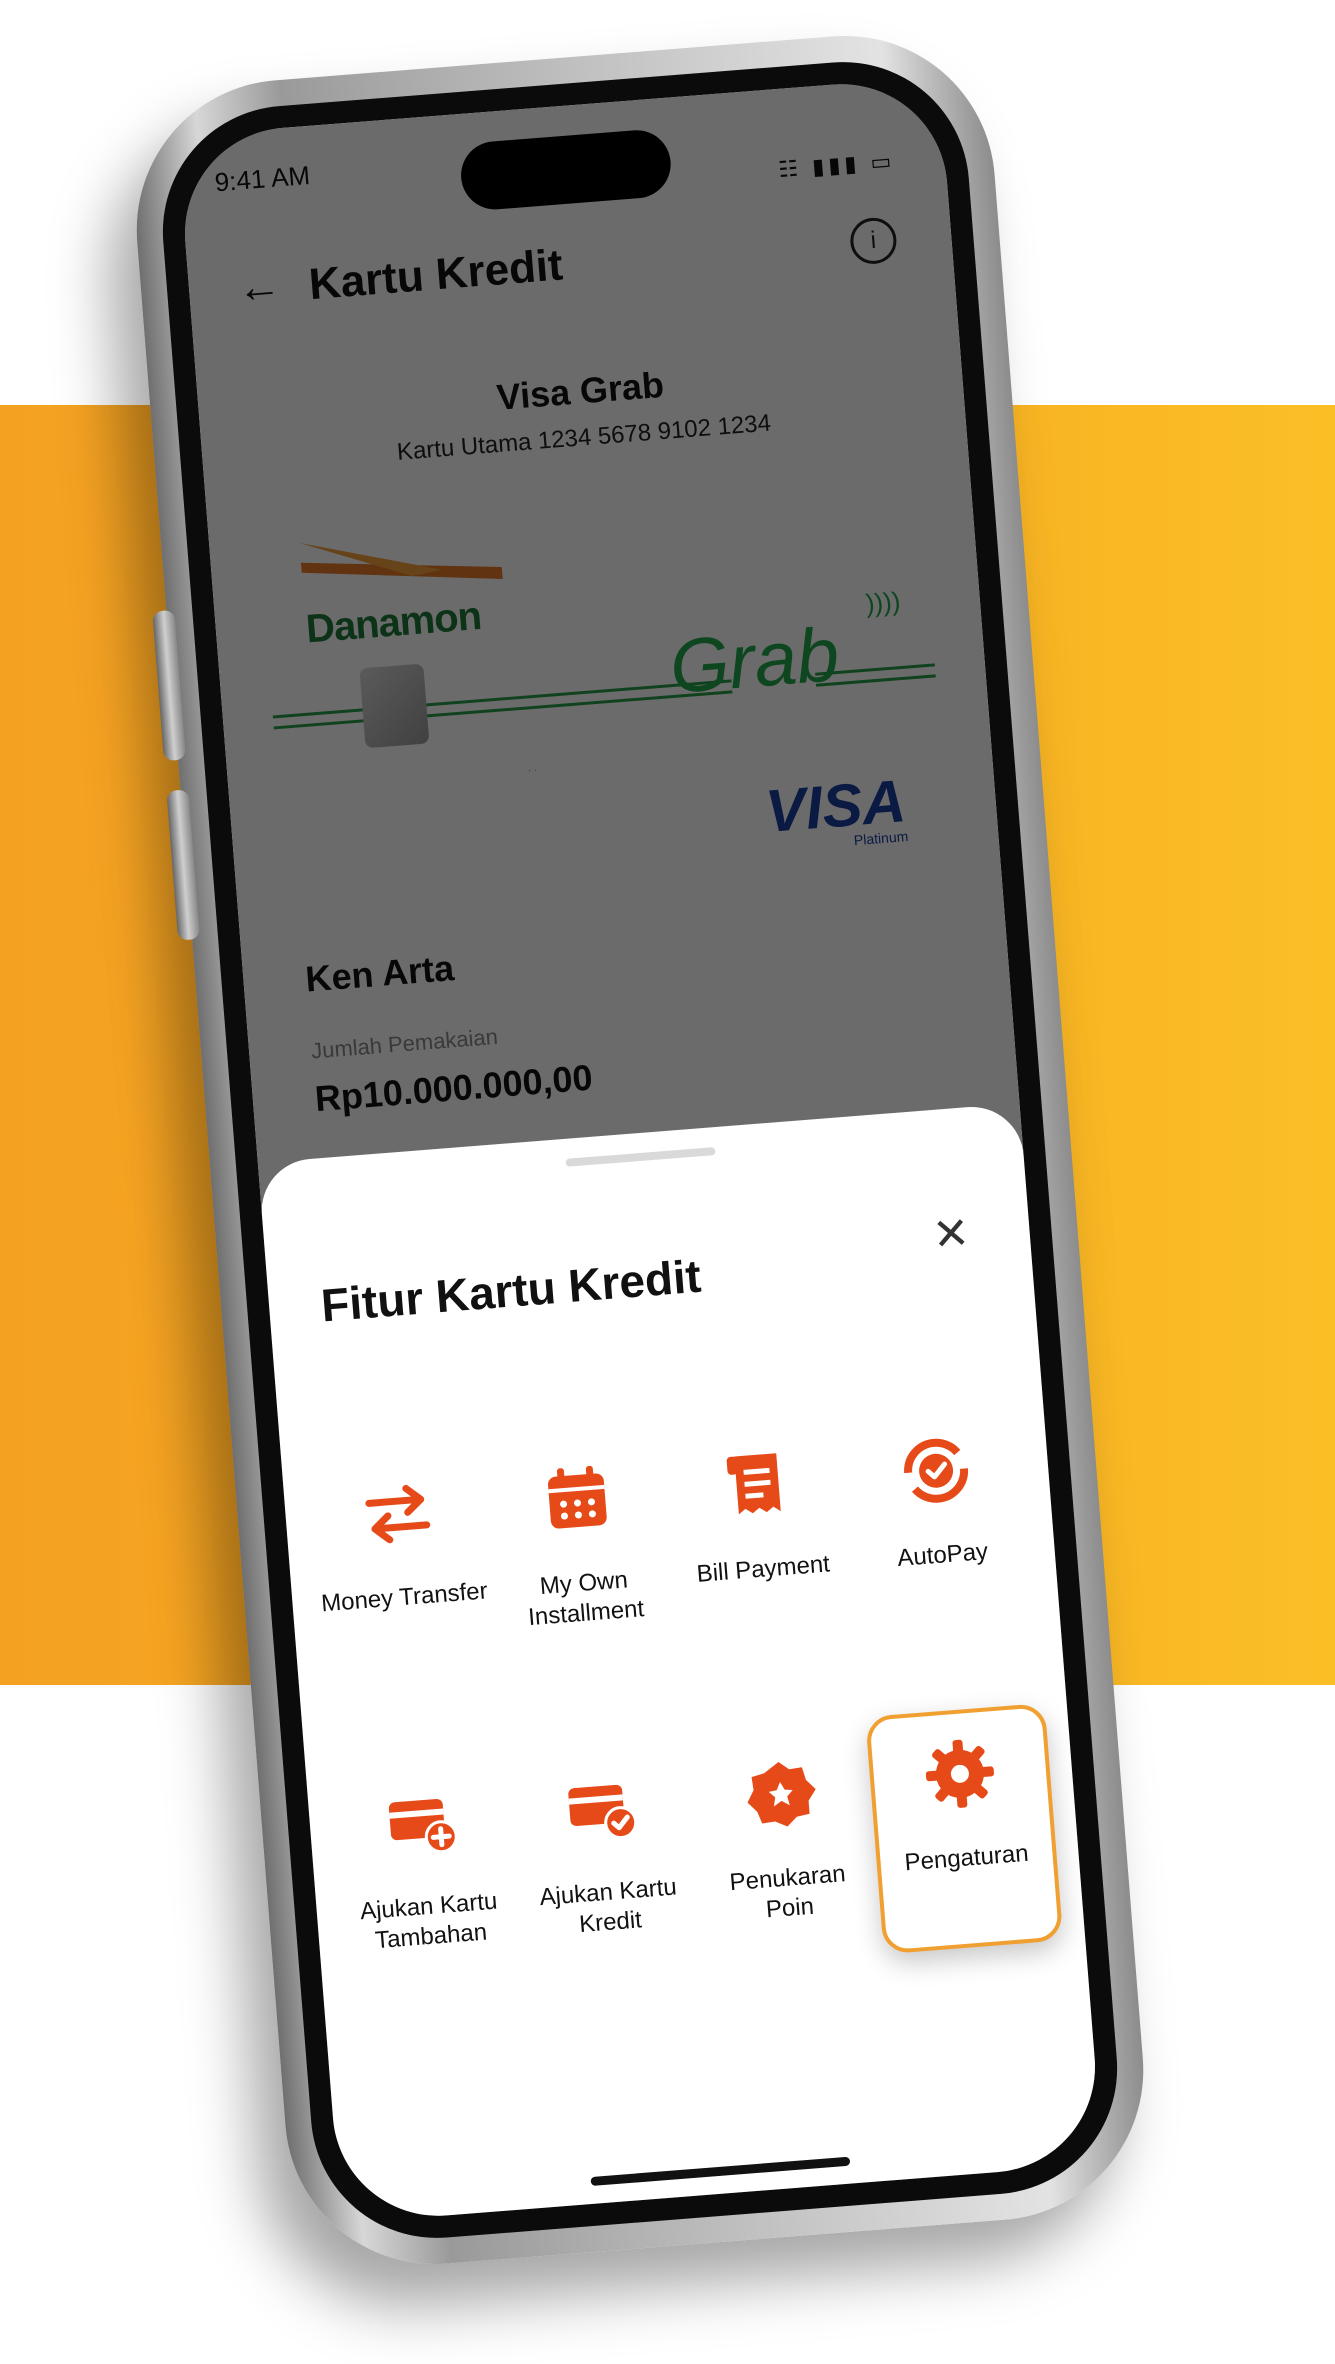  What do you see at coordinates (423, 1826) in the screenshot?
I see `add-card-icon` at bounding box center [423, 1826].